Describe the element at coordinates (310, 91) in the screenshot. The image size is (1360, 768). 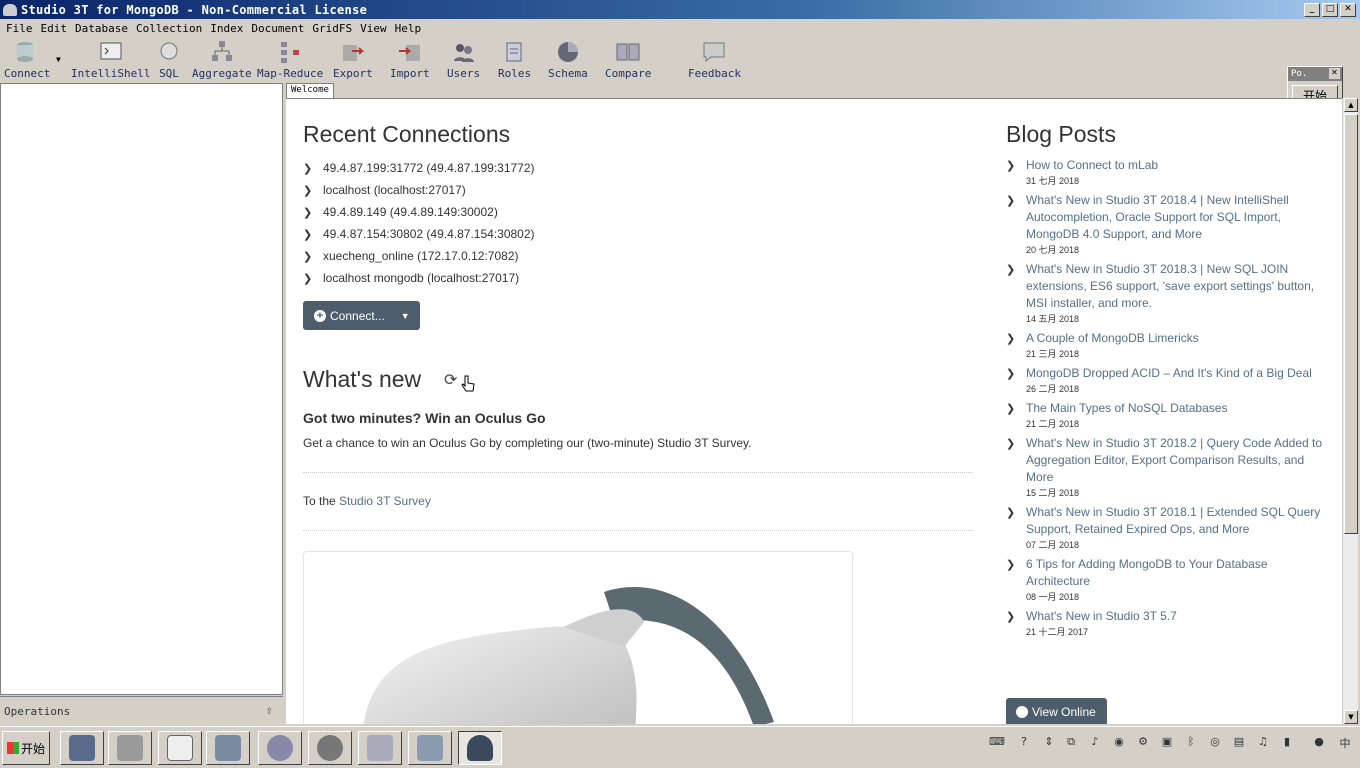
I see `tab-welcome: Welcome` at that location.